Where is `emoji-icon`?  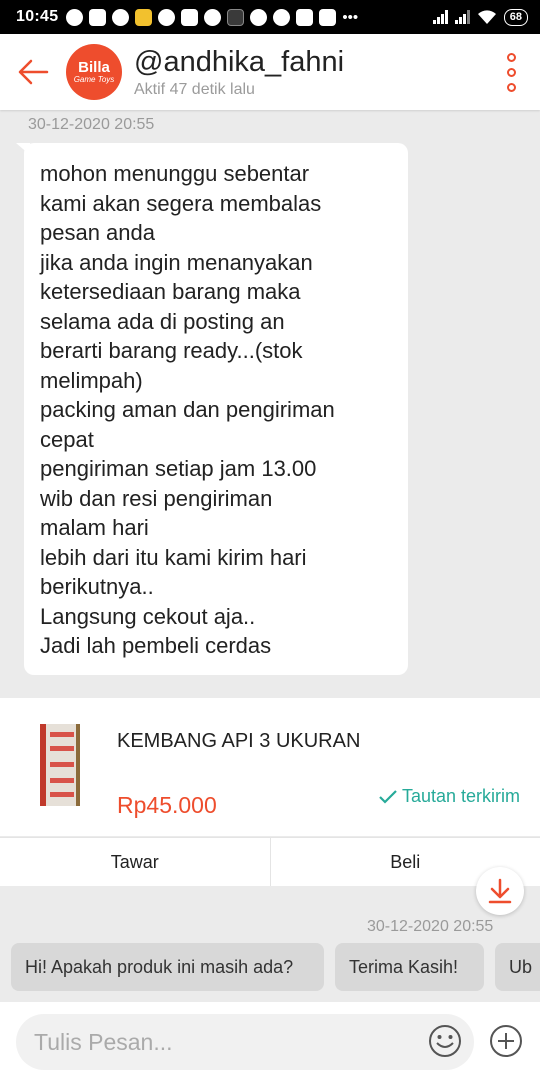 emoji-icon is located at coordinates (445, 1041).